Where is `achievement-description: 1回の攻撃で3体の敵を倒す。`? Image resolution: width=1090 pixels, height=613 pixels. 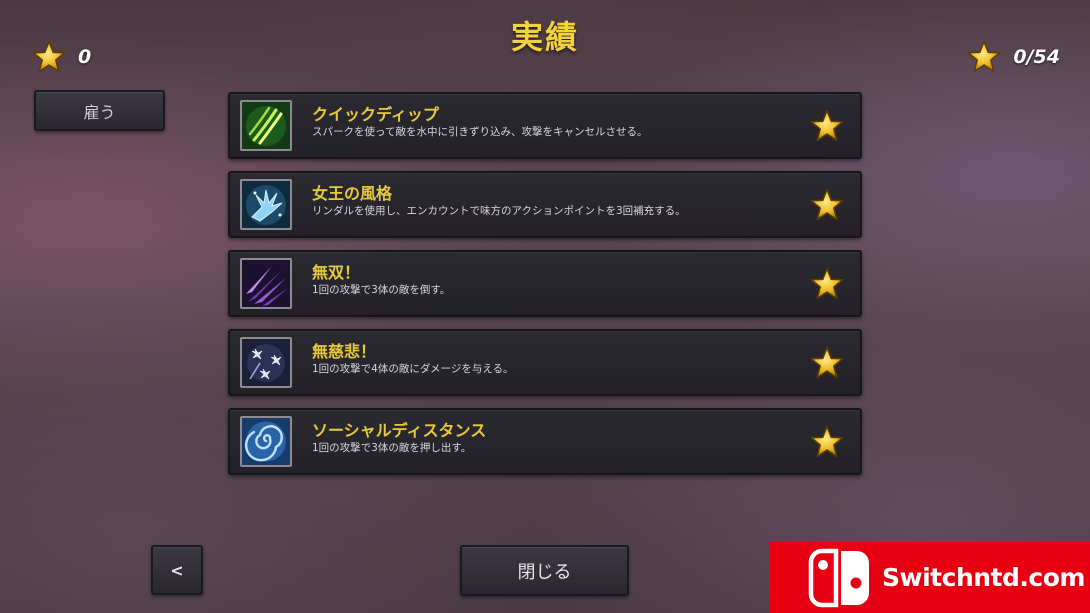
achievement-description: 1回の攻撃で3体の敵を倒す。 is located at coordinates (381, 290).